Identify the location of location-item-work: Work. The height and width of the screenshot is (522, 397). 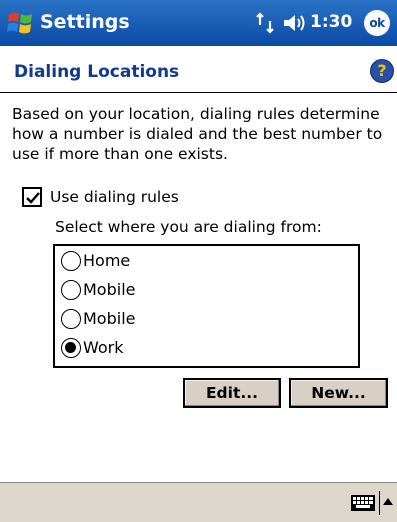
(201, 349).